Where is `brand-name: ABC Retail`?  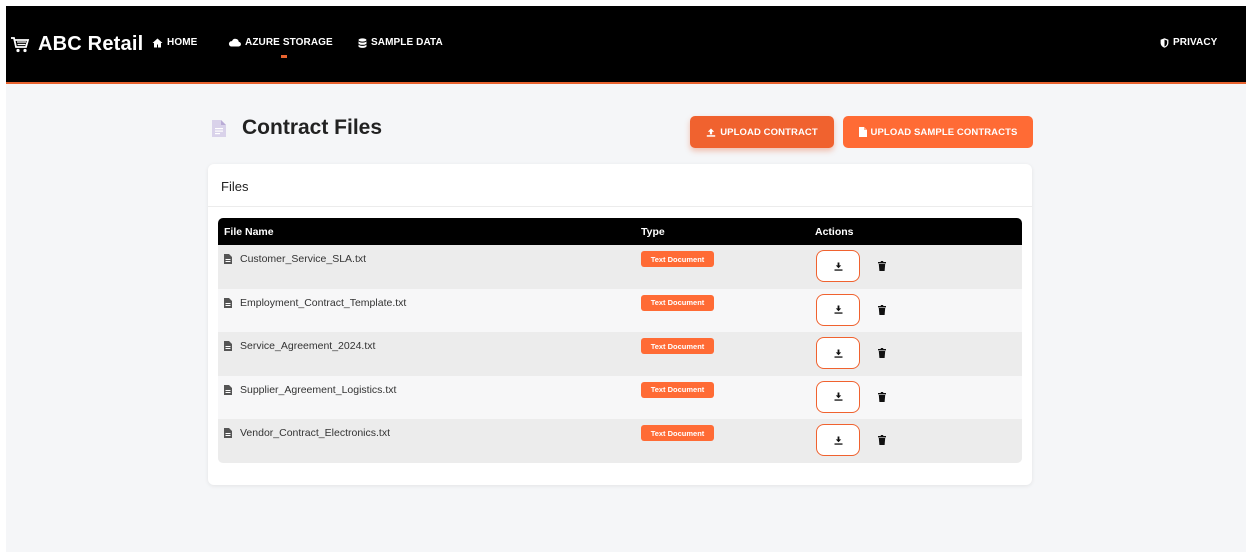
brand-name: ABC Retail is located at coordinates (91, 44).